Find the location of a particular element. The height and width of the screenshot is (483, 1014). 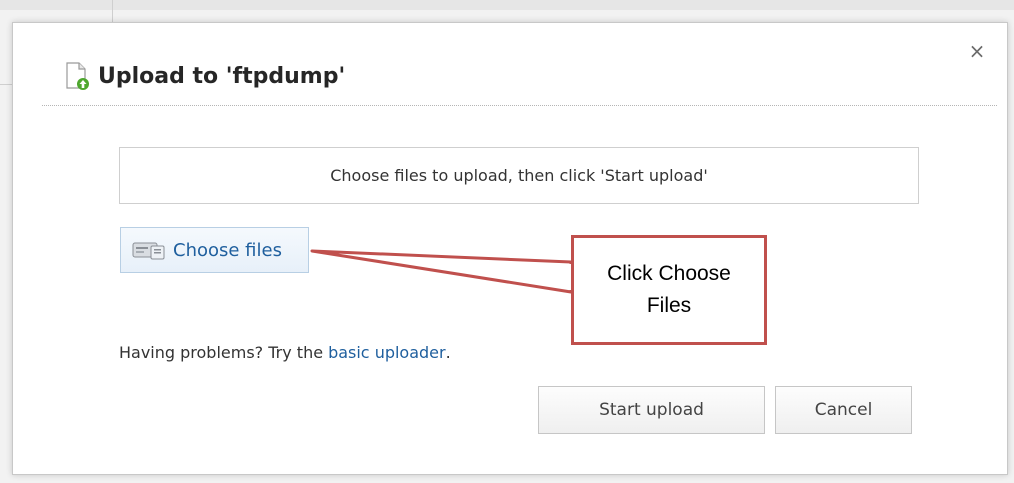

choose-files-label: Choose files is located at coordinates (227, 250).